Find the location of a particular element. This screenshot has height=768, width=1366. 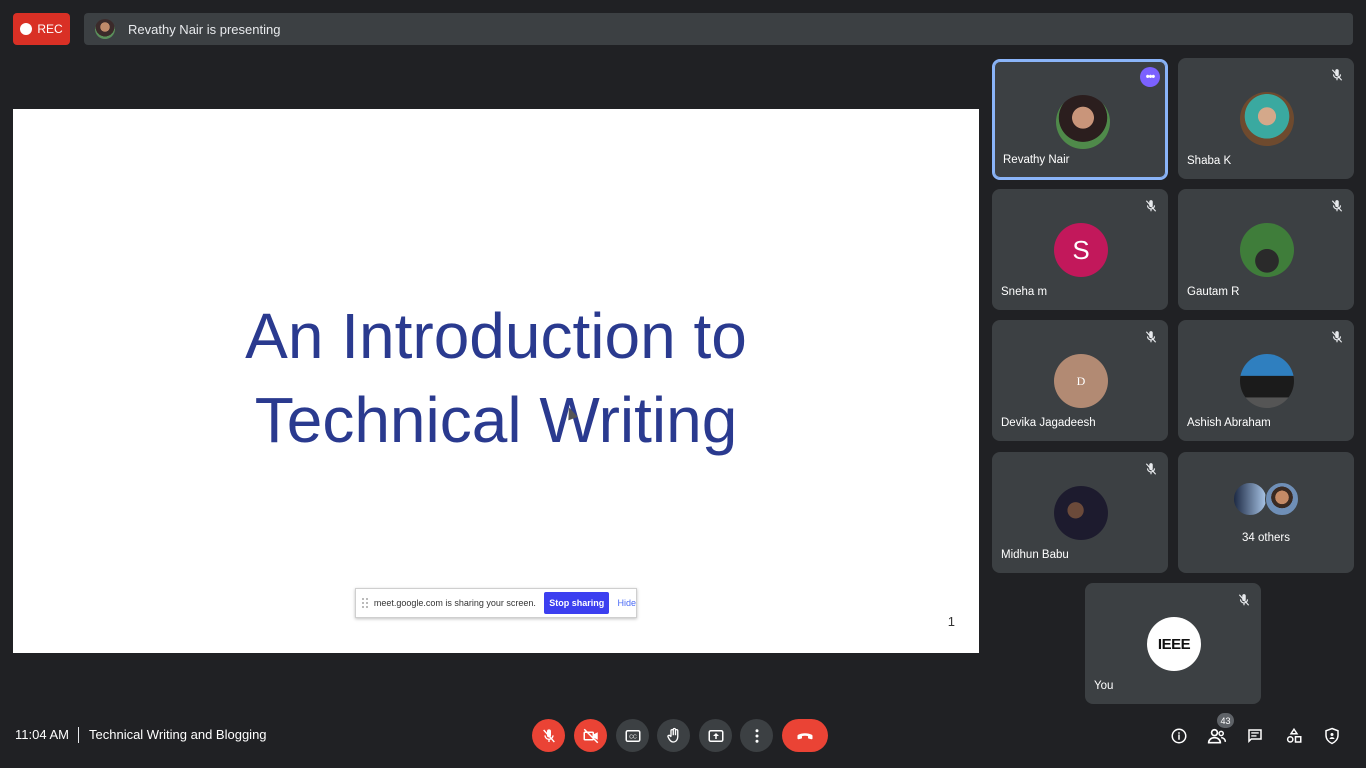

avatar: S is located at coordinates (1081, 250).